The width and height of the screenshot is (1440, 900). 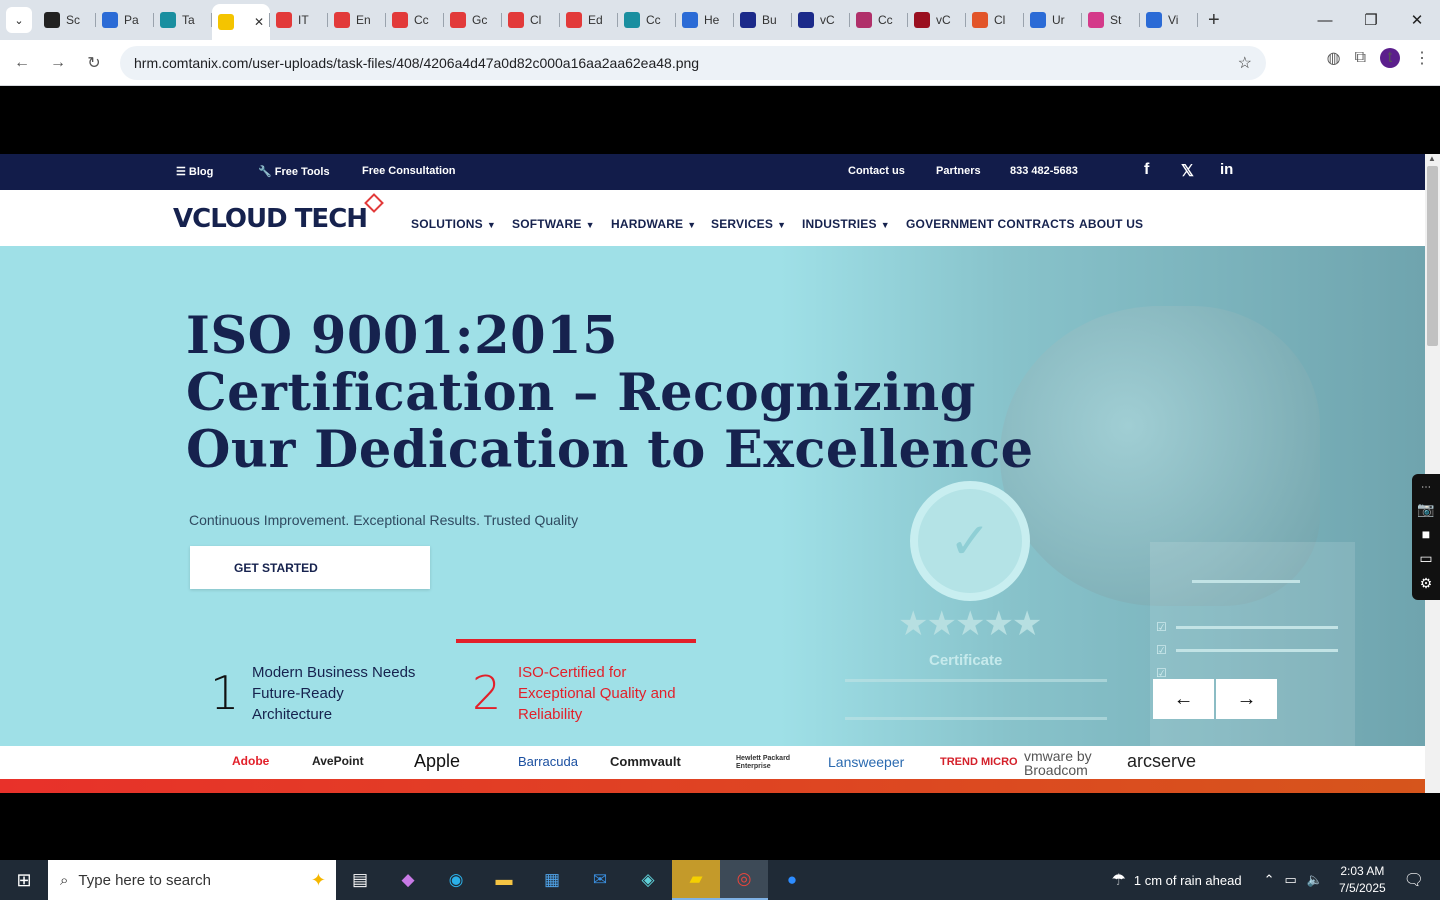 What do you see at coordinates (1111, 224) in the screenshot?
I see `nav-item: ABOUT US` at bounding box center [1111, 224].